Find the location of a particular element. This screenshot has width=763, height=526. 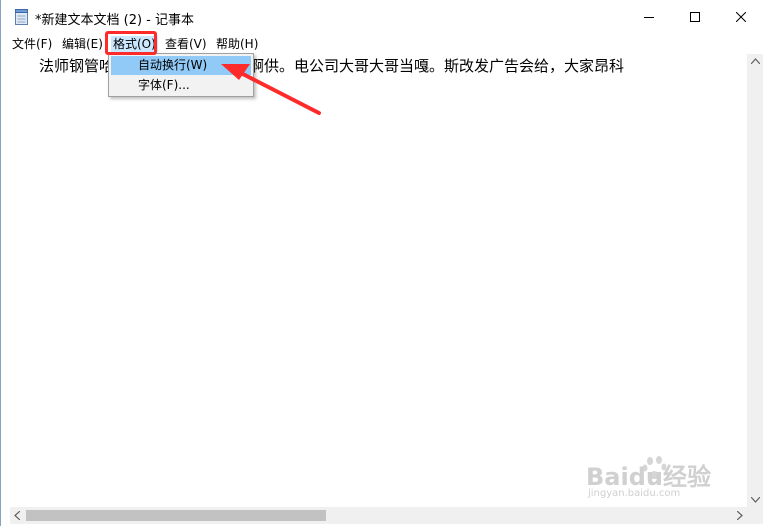

notepad-icon is located at coordinates (21, 17).